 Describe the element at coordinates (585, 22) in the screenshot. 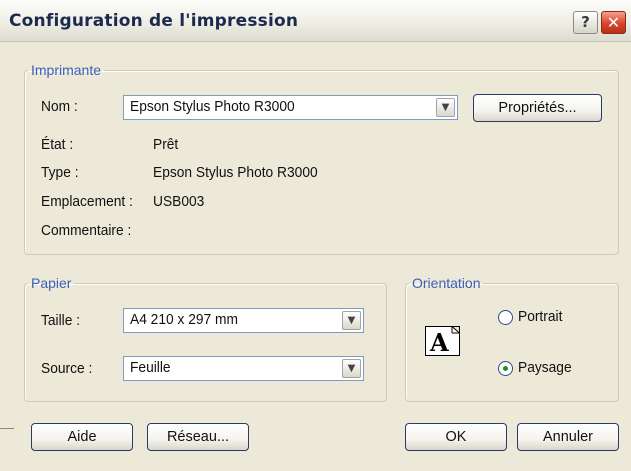

I see `help-title-button: ?` at that location.